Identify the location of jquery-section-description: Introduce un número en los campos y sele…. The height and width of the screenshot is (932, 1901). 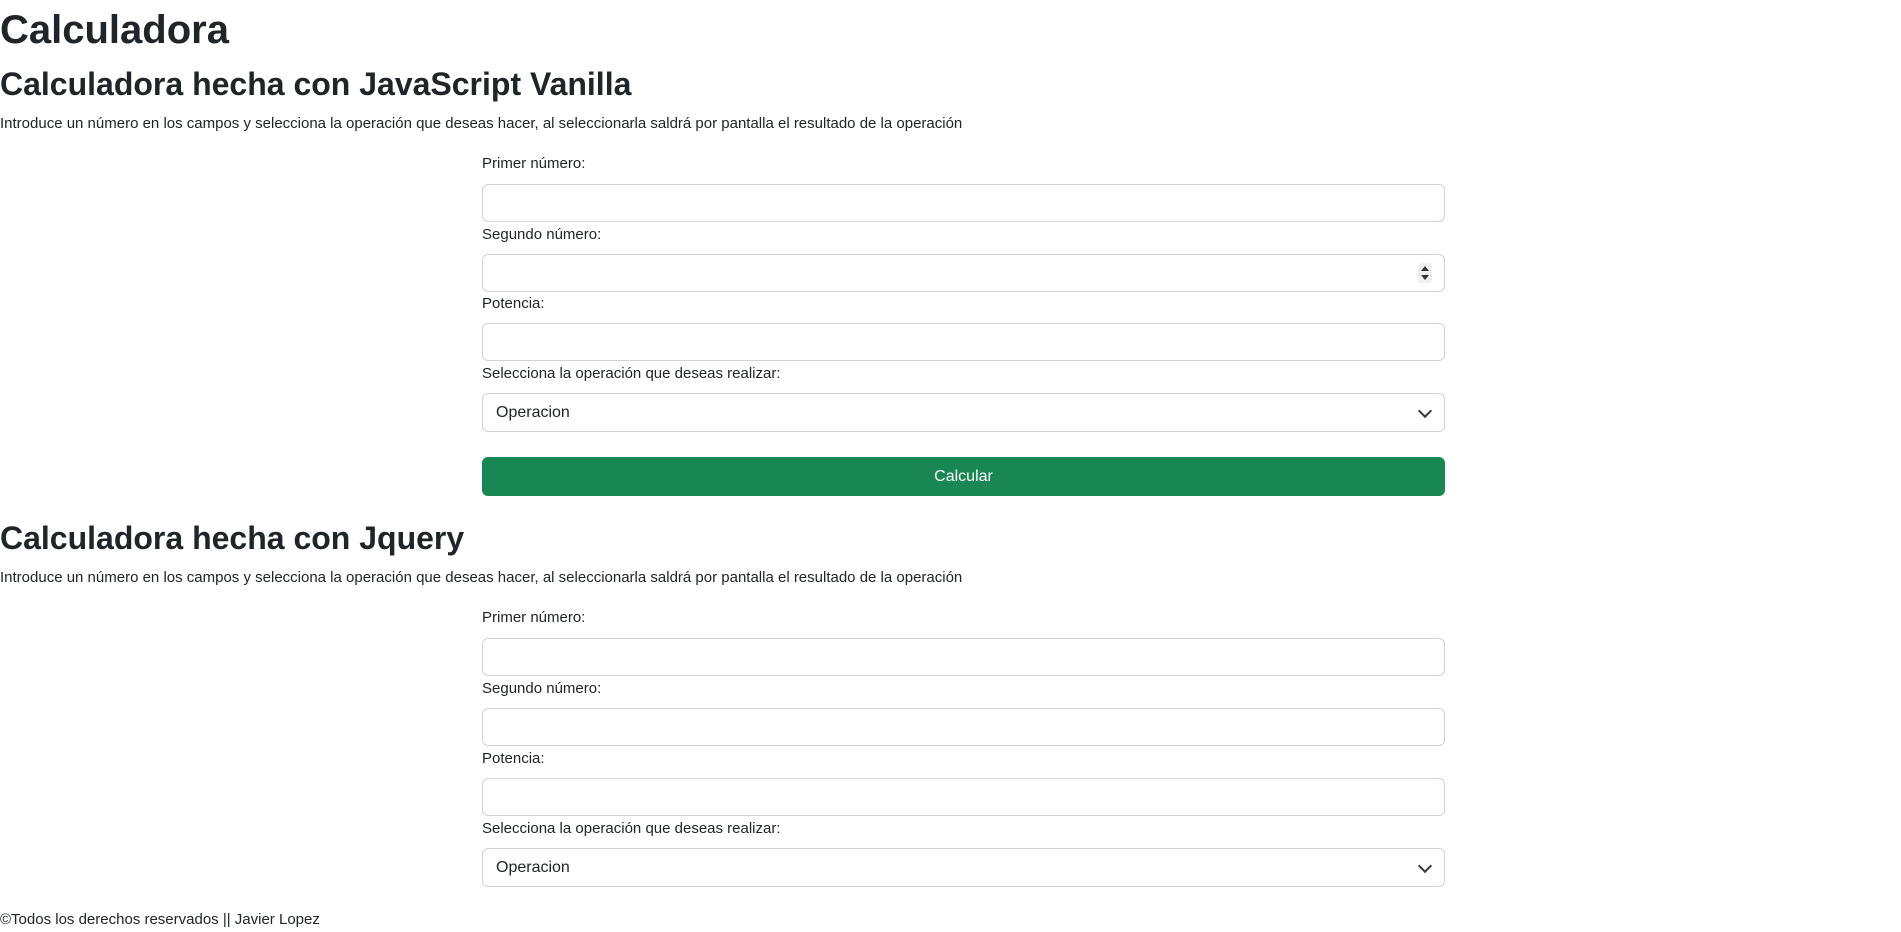
(481, 578).